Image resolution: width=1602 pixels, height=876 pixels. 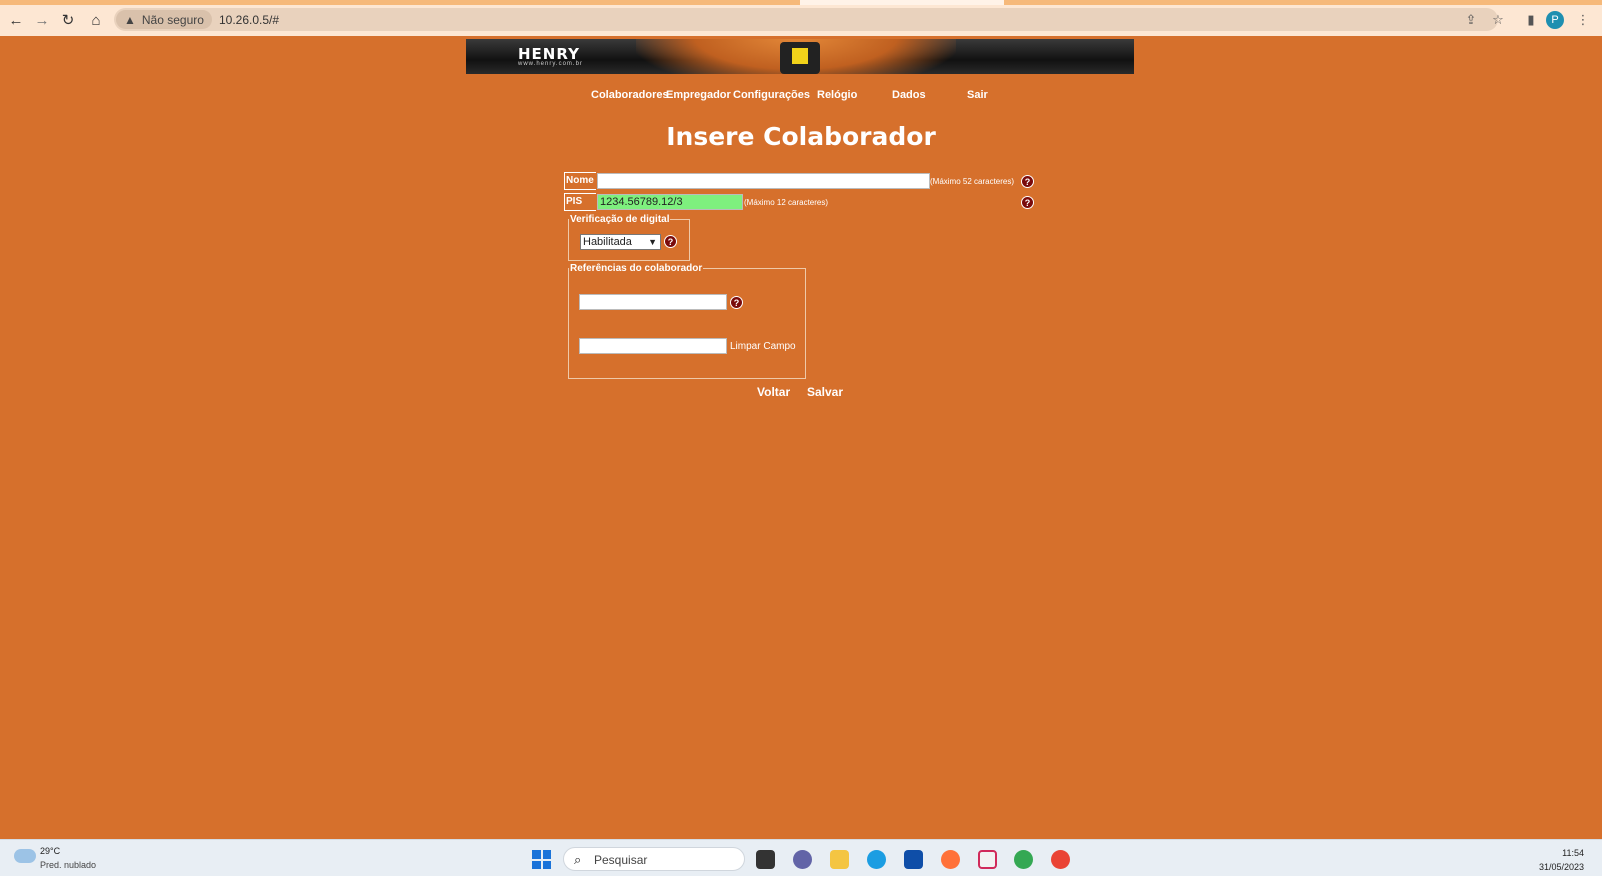 What do you see at coordinates (1531, 20) in the screenshot?
I see `side-panel-icon: ▮` at bounding box center [1531, 20].